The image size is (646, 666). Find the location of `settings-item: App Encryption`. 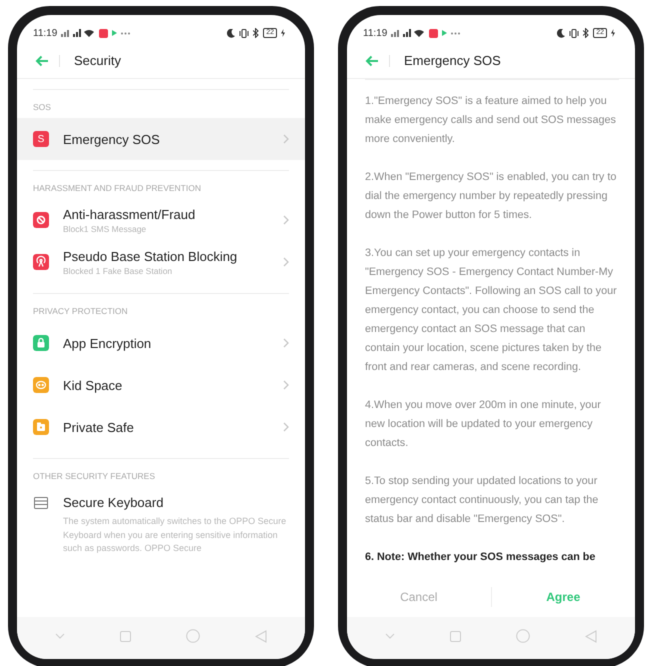

settings-item: App Encryption is located at coordinates (161, 343).